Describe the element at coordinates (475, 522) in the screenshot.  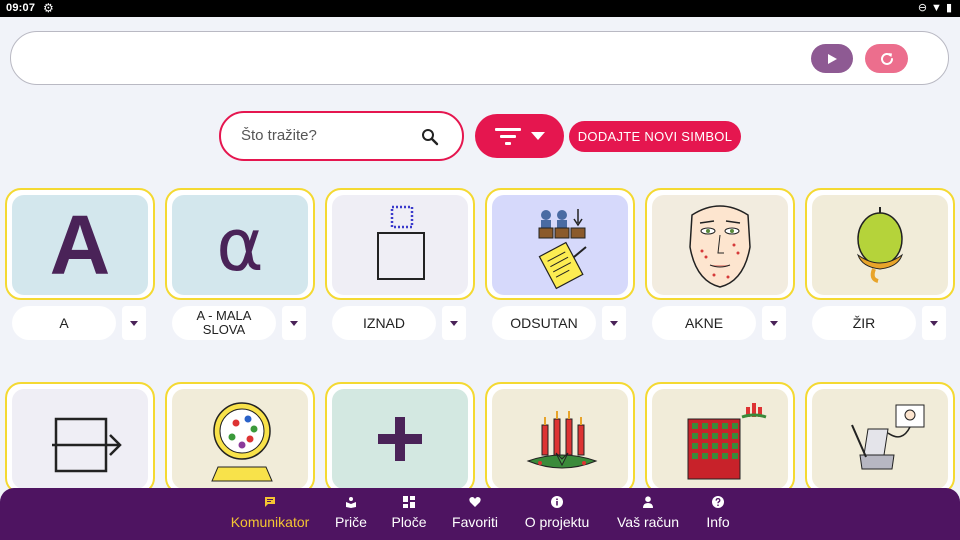
I see `nav-label-favoriti: Favoriti` at that location.